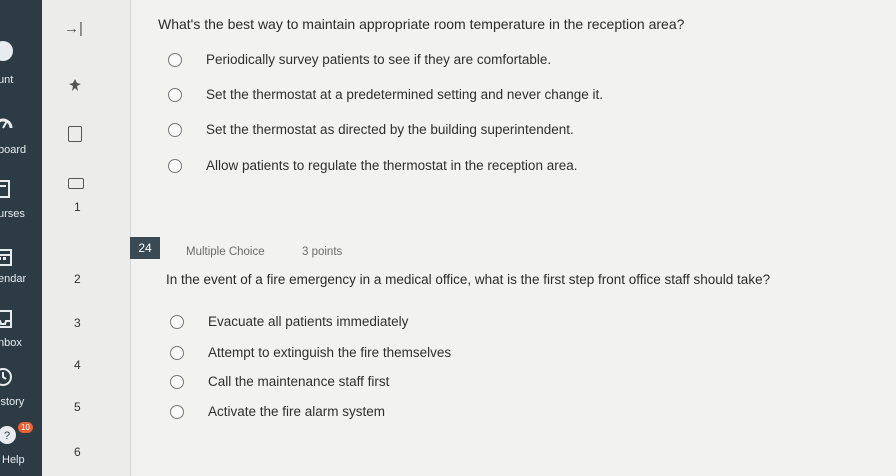  I want to click on answer-label: Activate the fire alarm system, so click(297, 411).